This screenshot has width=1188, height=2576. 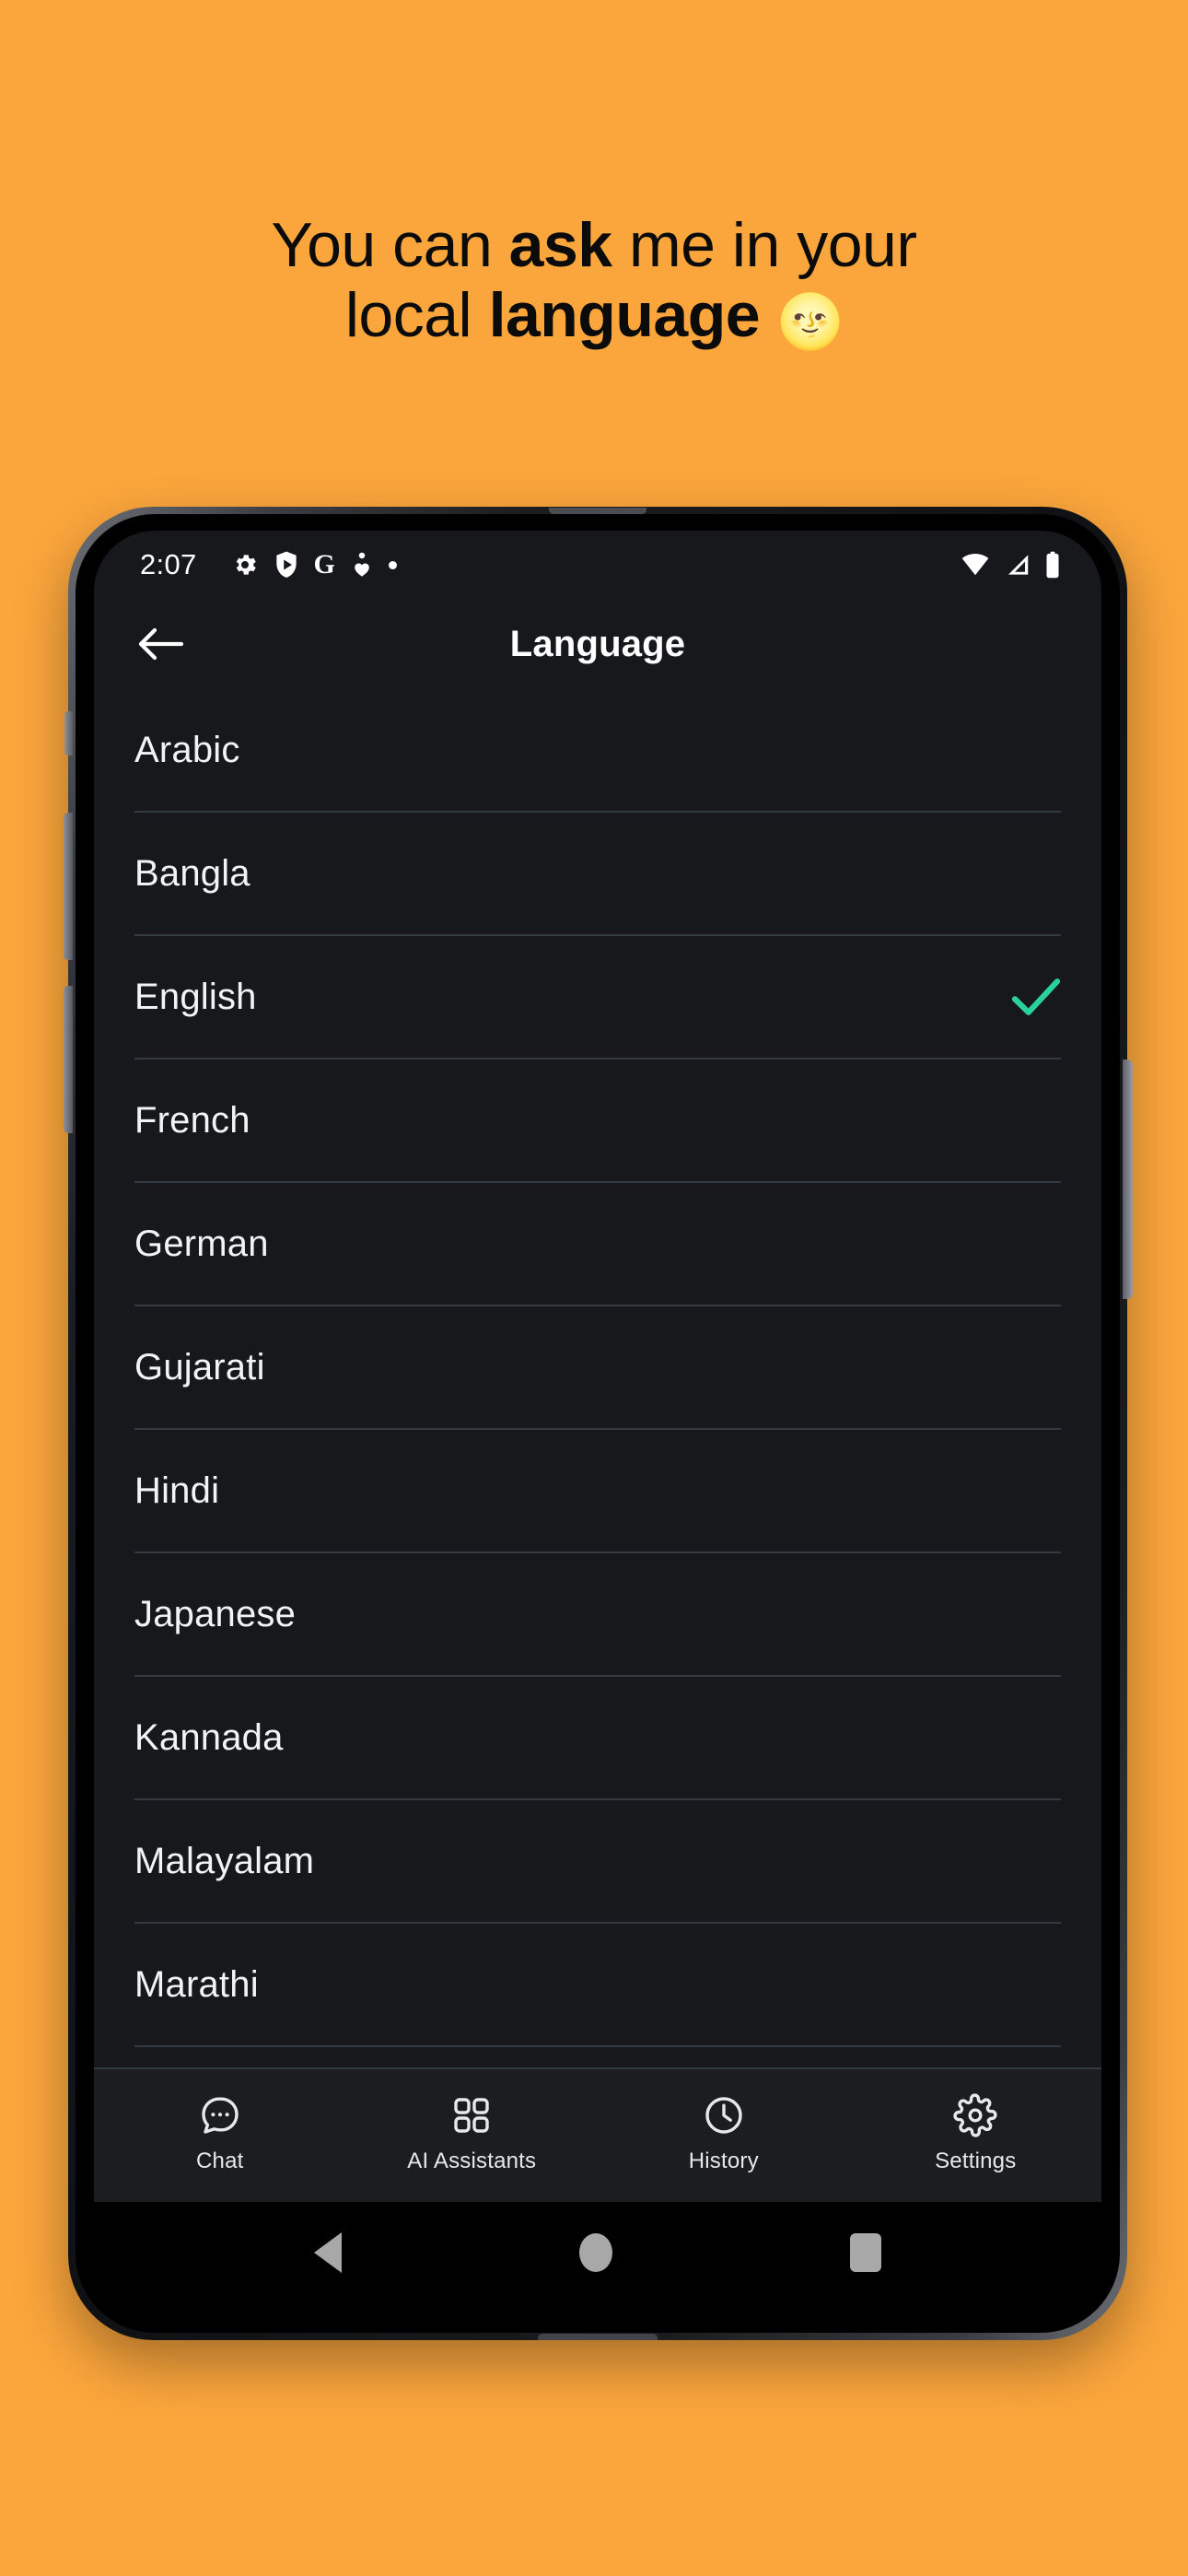 I want to click on status-bar-left: 2:07 G, so click(x=550, y=564).